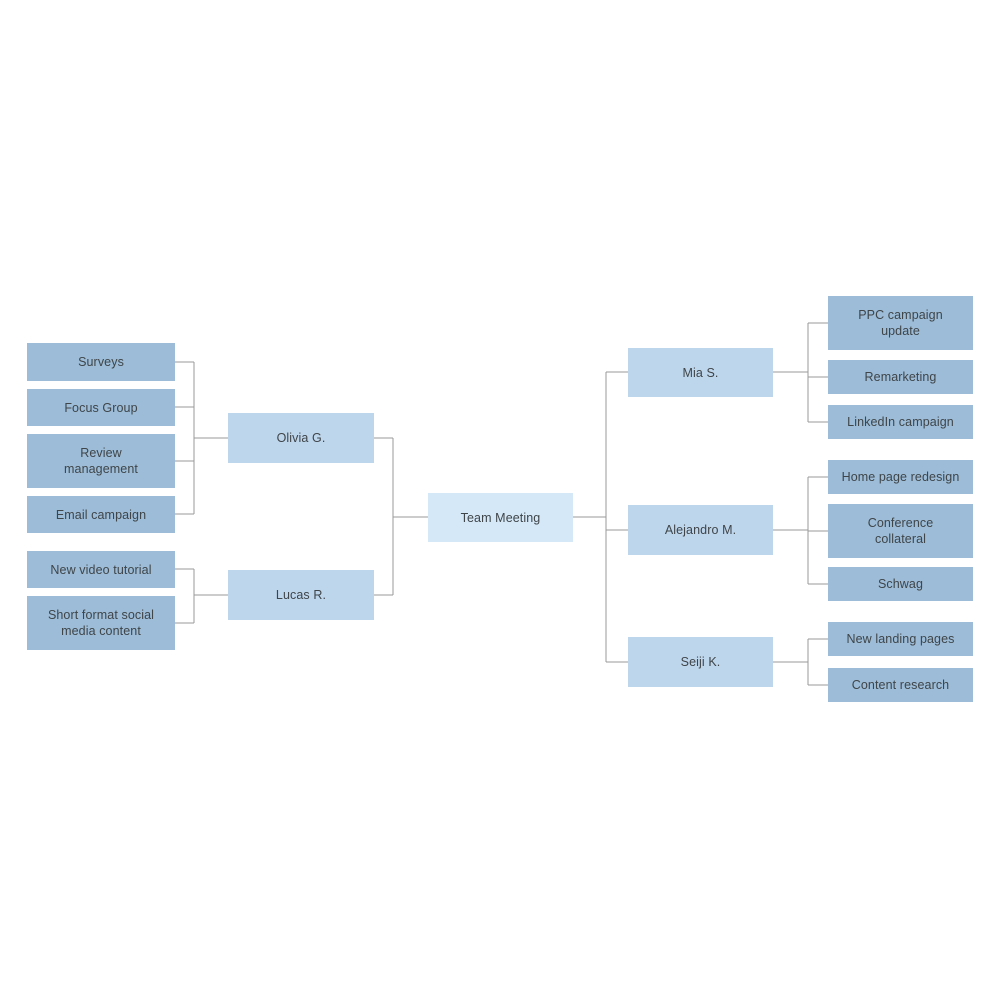  I want to click on task-node-remarketing: Remarketing, so click(900, 377).